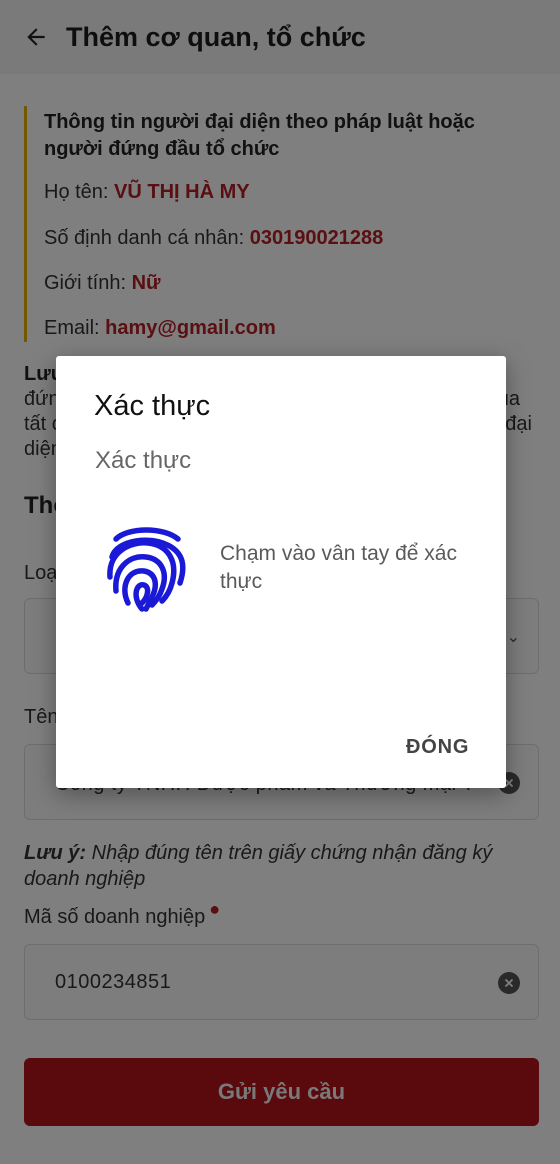 This screenshot has height=1164, width=560. Describe the element at coordinates (437, 747) in the screenshot. I see `close-button: ĐÓNG` at that location.